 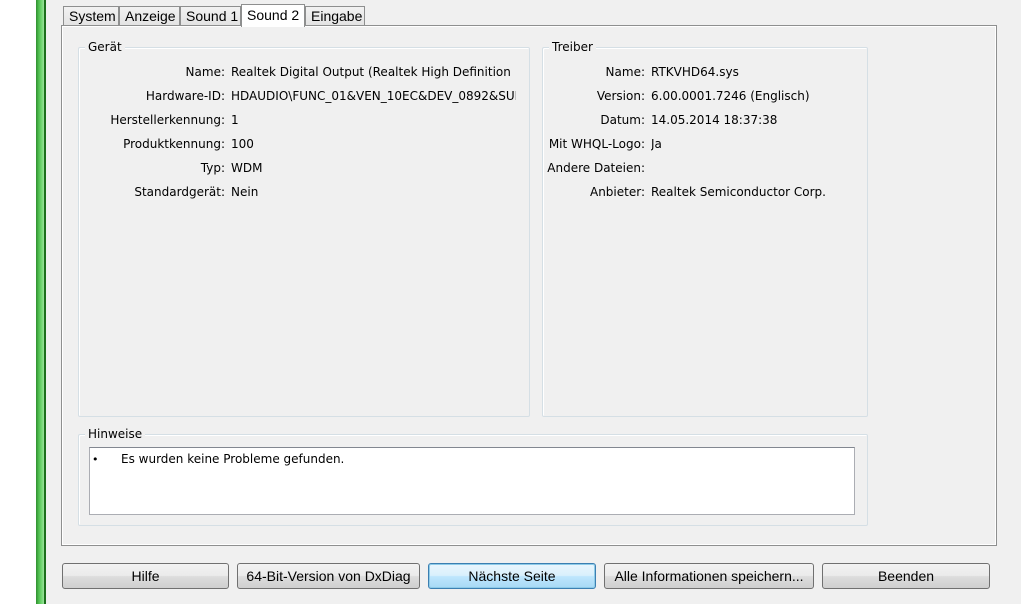 I want to click on device-type-label: Typ:, so click(x=212, y=168).